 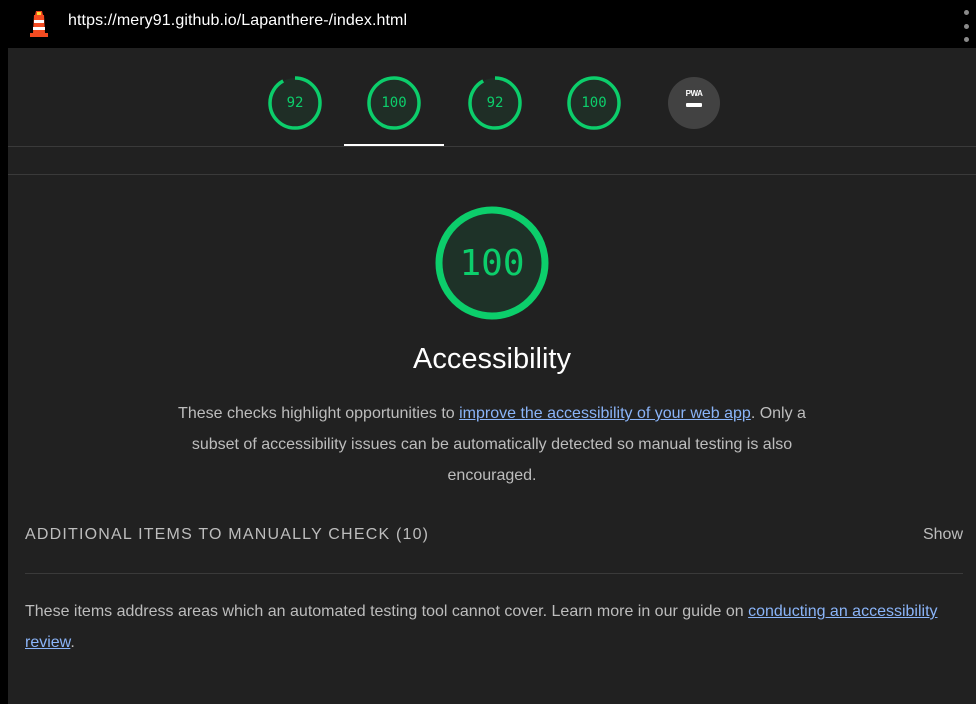 I want to click on gauge-best-practices: 92, so click(x=495, y=103).